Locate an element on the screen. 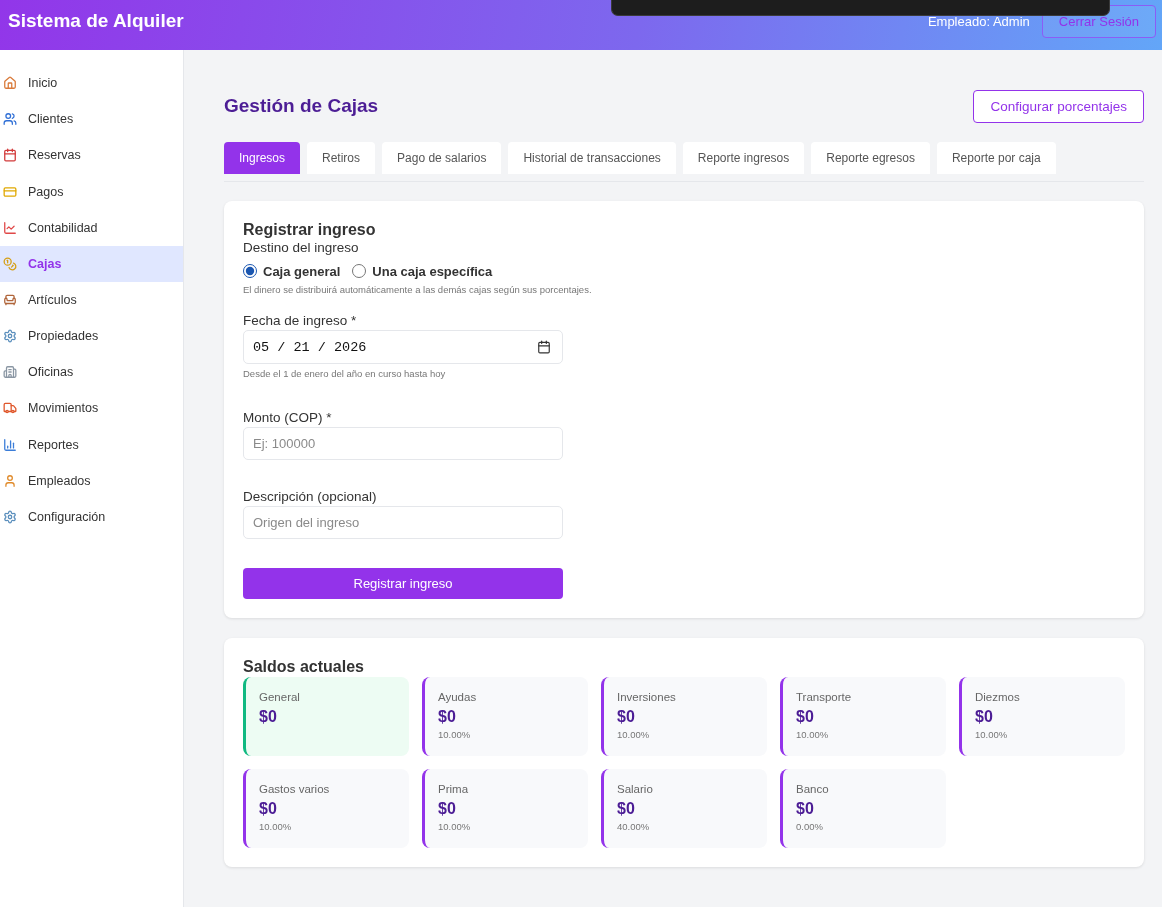 The height and width of the screenshot is (907, 1162). date-field: 05 / 21 / 2026 is located at coordinates (403, 347).